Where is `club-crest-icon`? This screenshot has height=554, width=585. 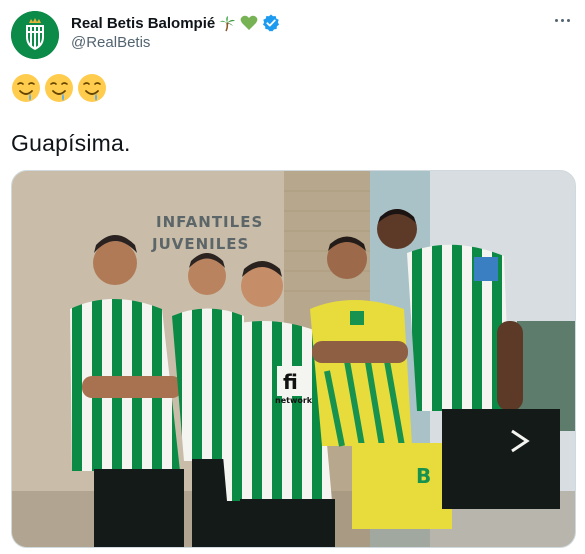
club-crest-icon is located at coordinates (35, 35).